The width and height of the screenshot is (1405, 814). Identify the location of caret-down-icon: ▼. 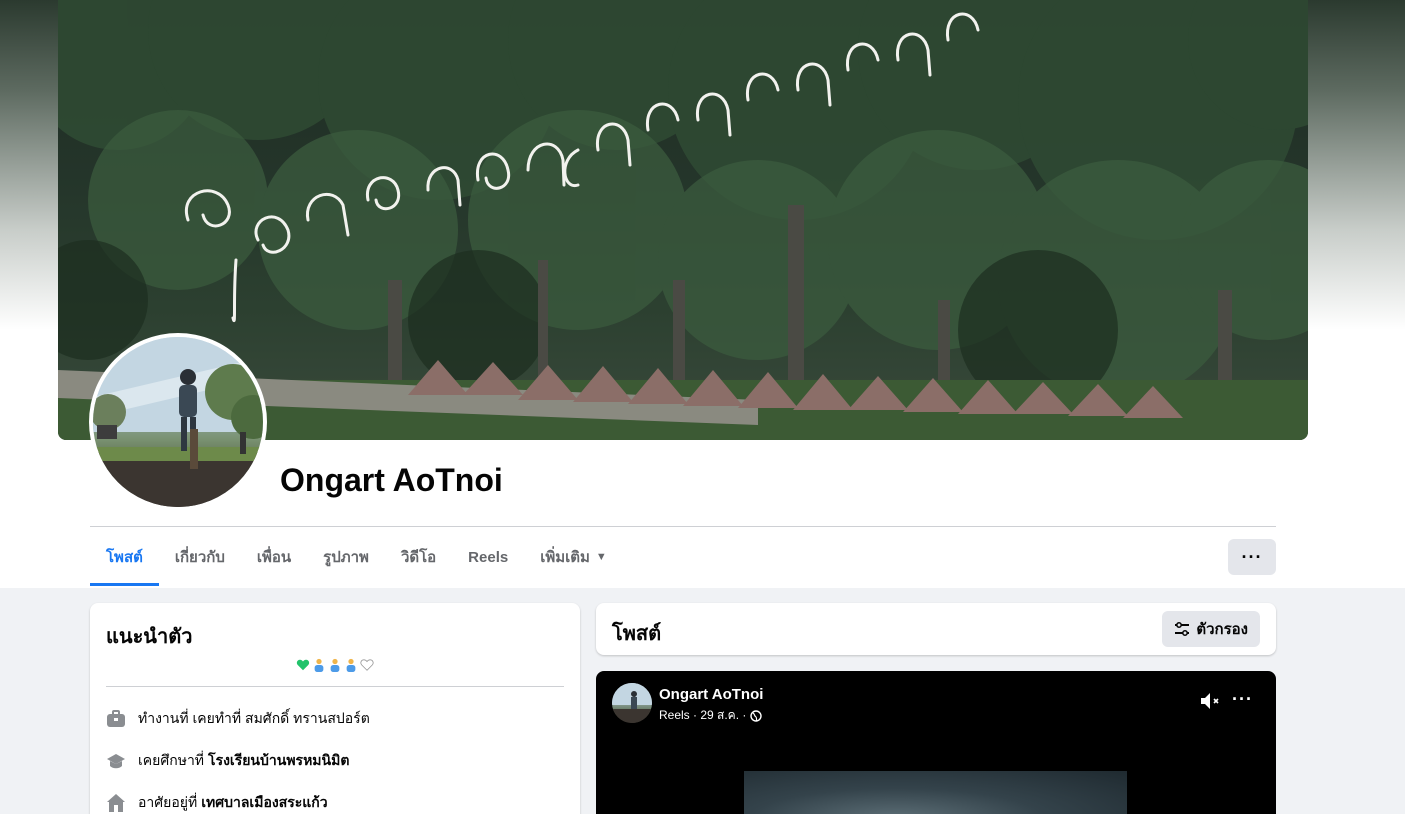
(601, 557).